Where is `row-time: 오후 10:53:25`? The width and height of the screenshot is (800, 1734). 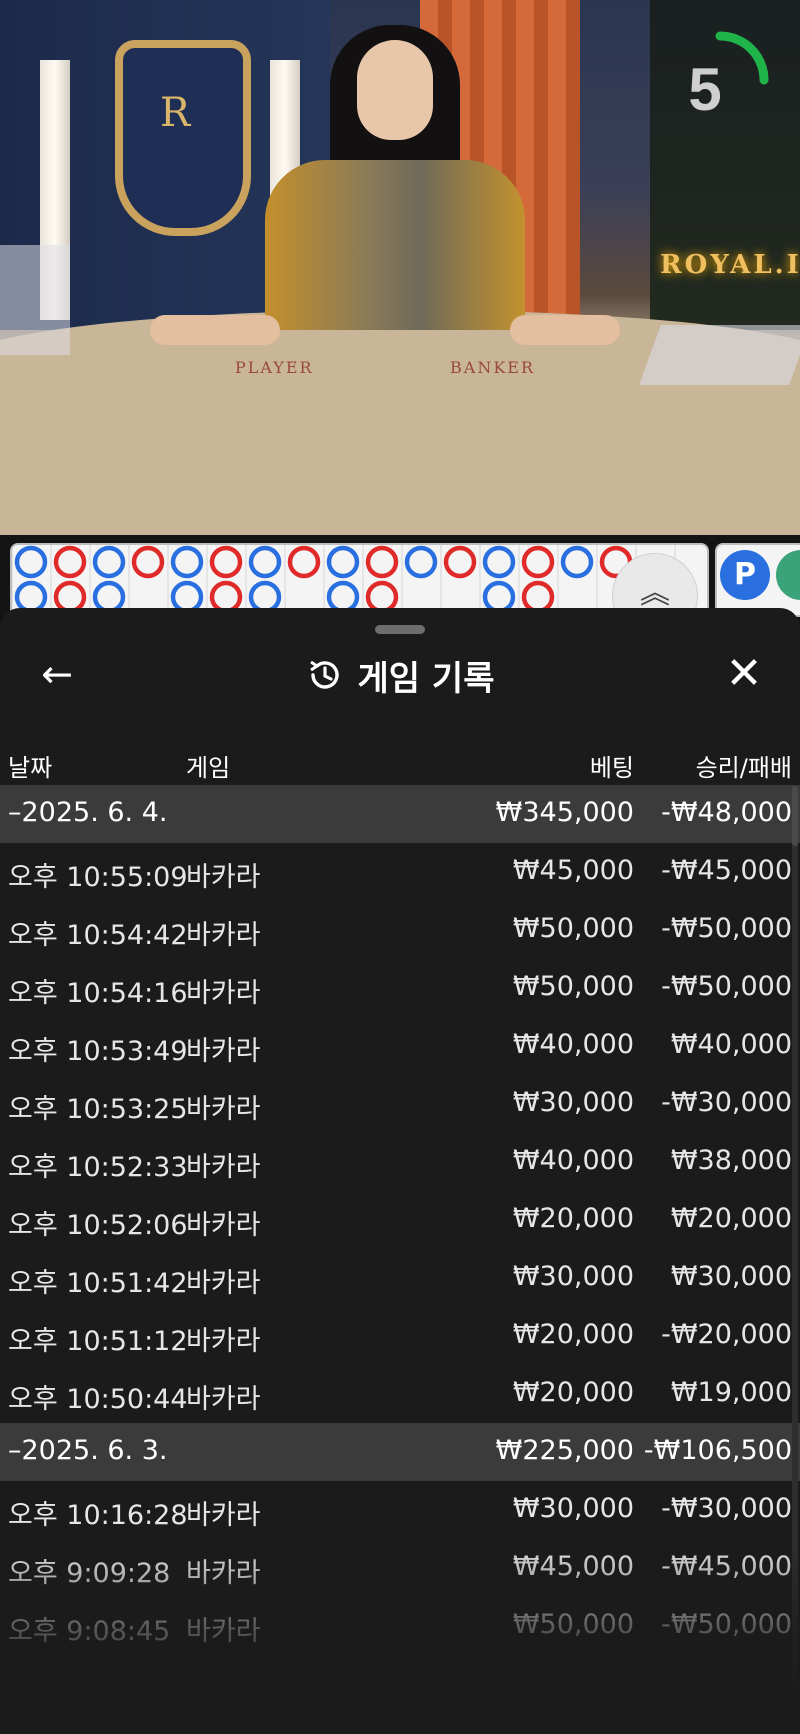
row-time: 오후 10:53:25 is located at coordinates (98, 1109).